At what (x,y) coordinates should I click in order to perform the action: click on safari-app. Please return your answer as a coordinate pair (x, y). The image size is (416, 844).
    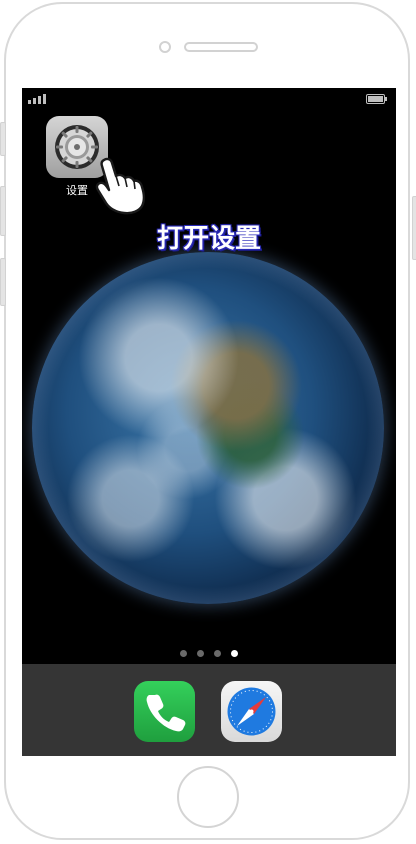
    Looking at the image, I should click on (251, 711).